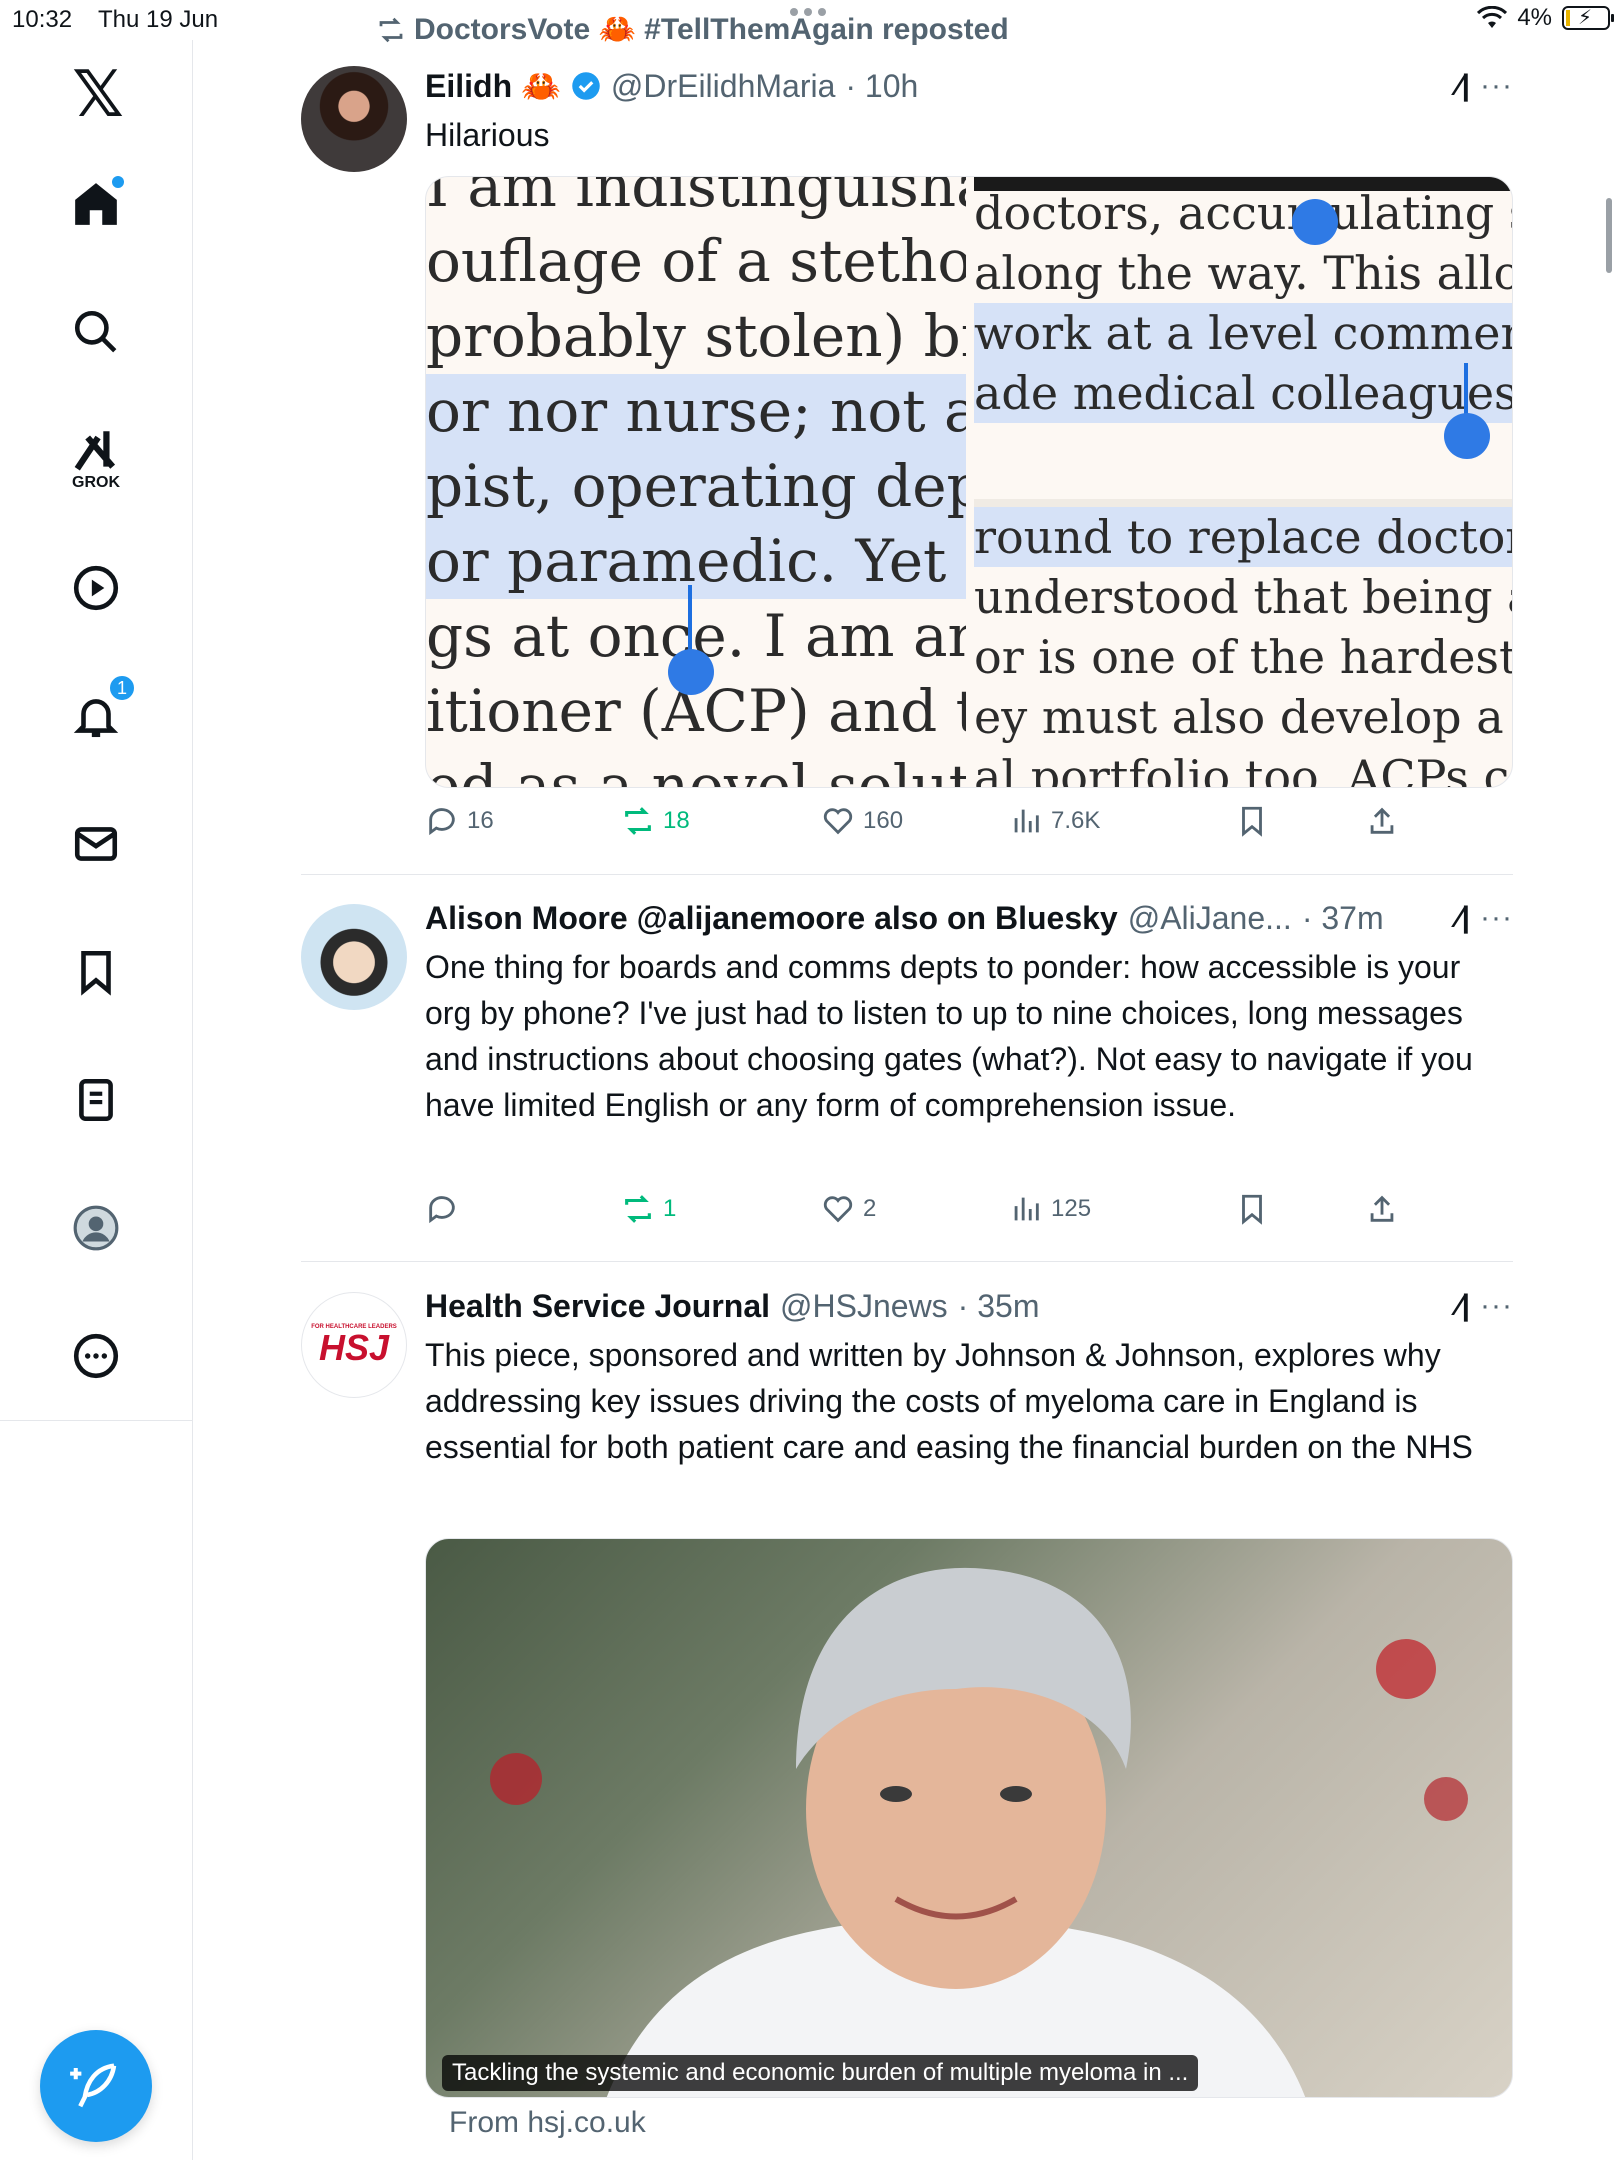 This screenshot has width=1620, height=2160. Describe the element at coordinates (459, 821) in the screenshot. I see `reply-button: 16` at that location.